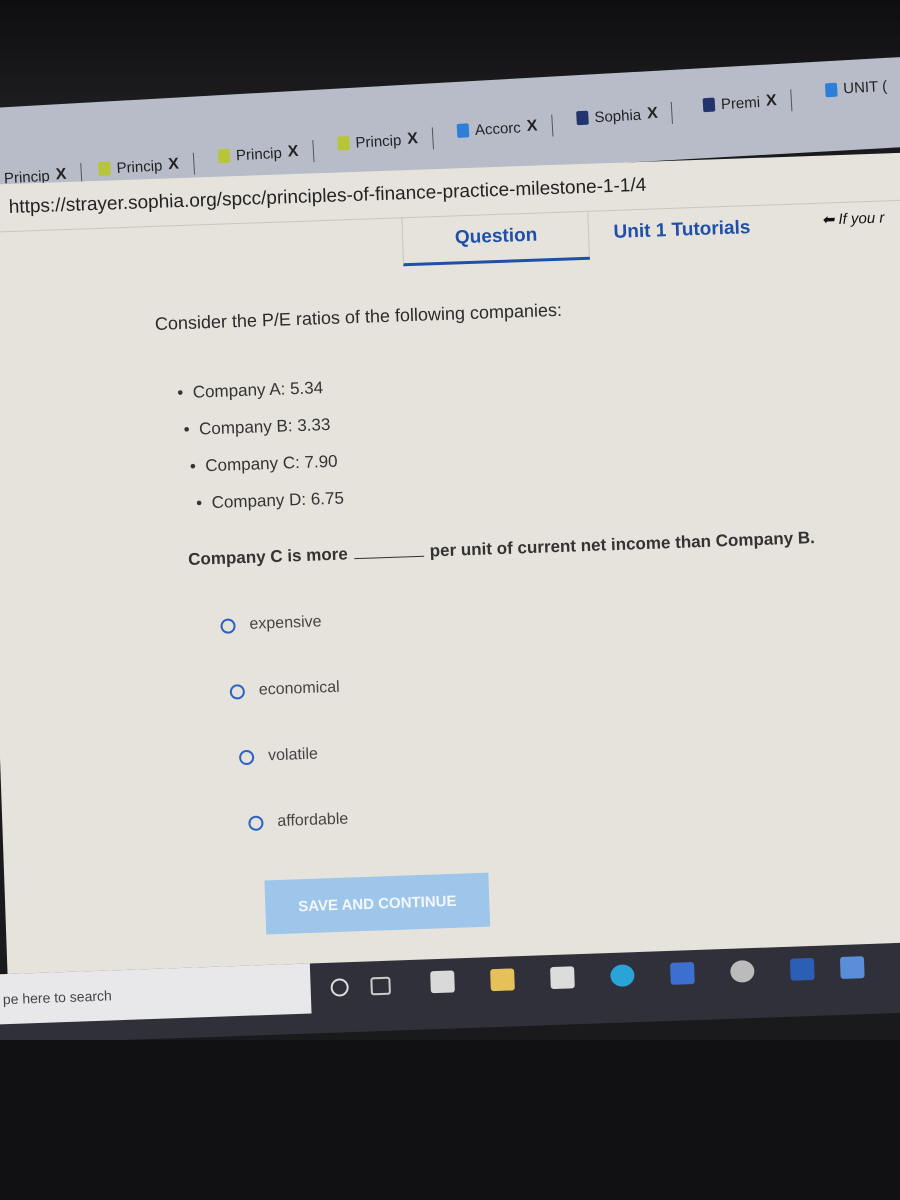 This screenshot has width=900, height=1200. Describe the element at coordinates (861, 219) in the screenshot. I see `hint-label: If you r` at that location.